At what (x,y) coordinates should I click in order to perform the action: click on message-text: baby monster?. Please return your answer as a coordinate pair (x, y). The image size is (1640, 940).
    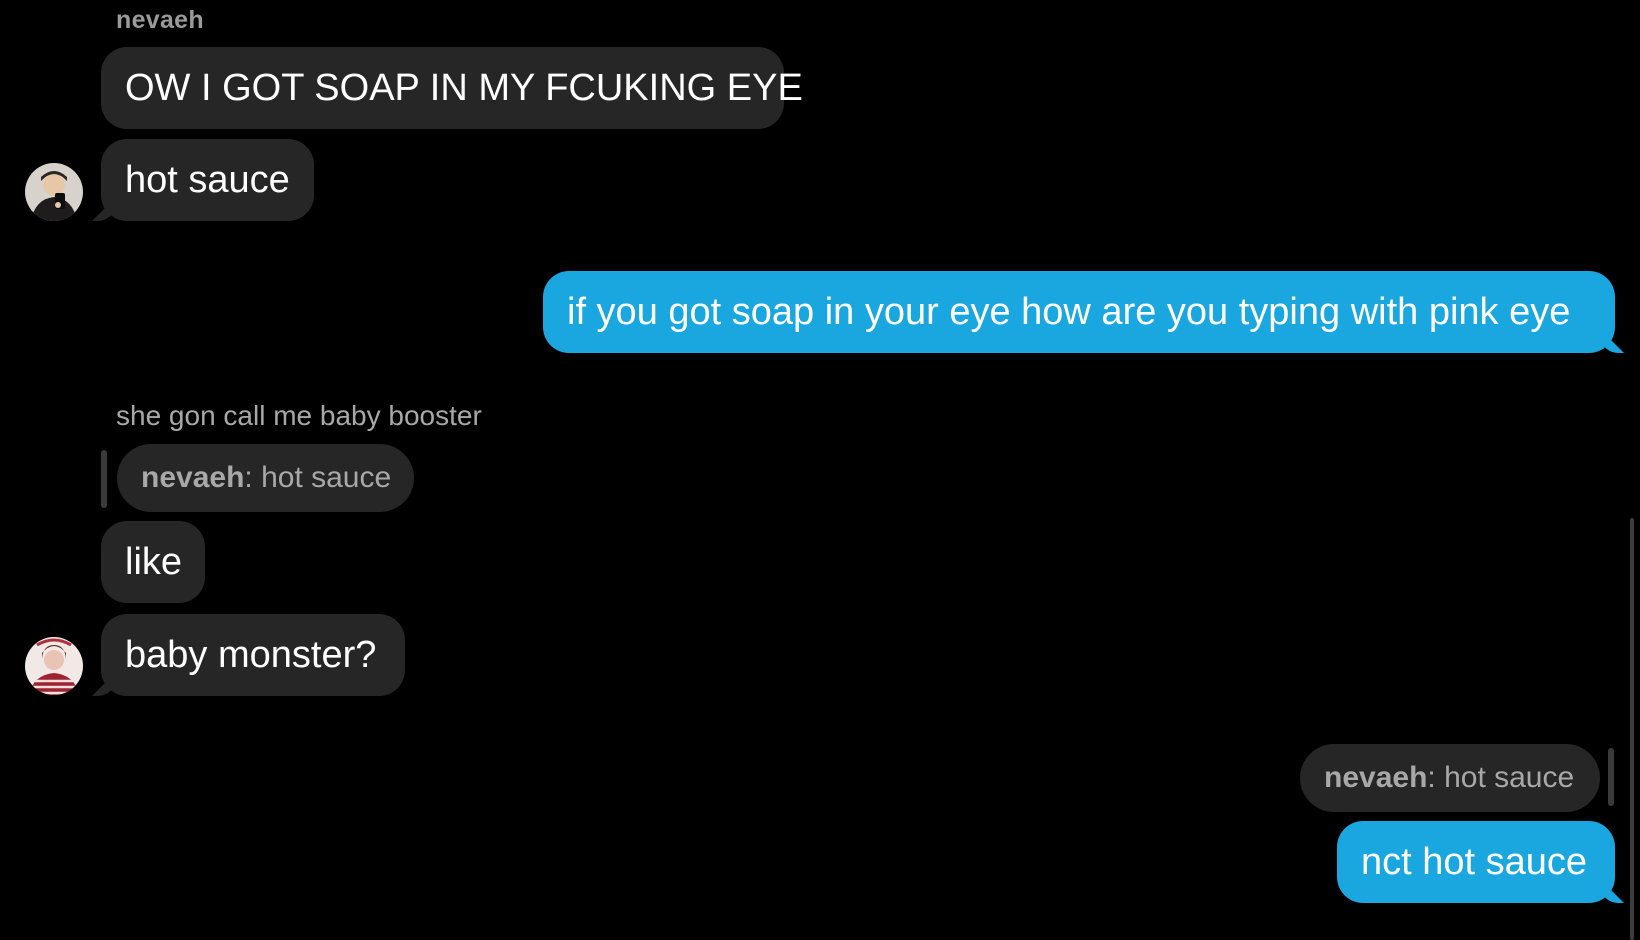
    Looking at the image, I should click on (251, 655).